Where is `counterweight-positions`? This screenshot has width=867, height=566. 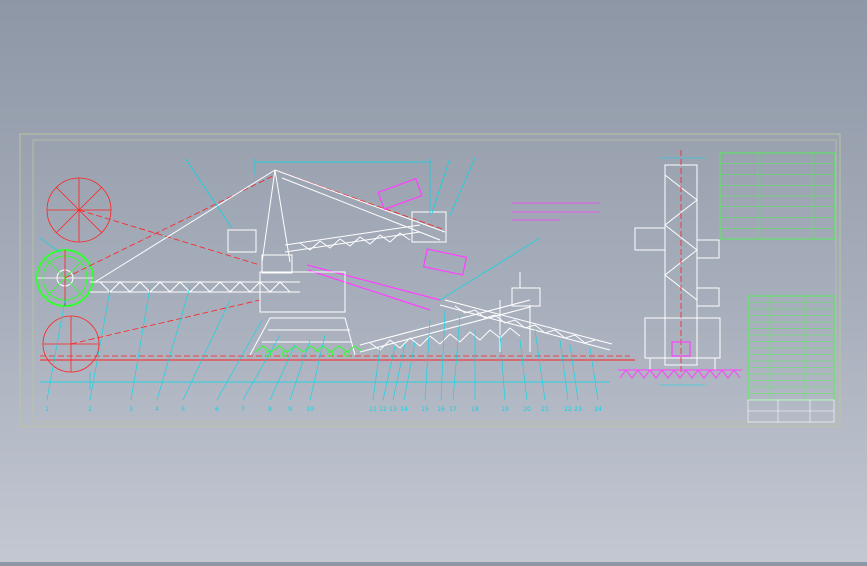
counterweight-positions is located at coordinates (387, 244).